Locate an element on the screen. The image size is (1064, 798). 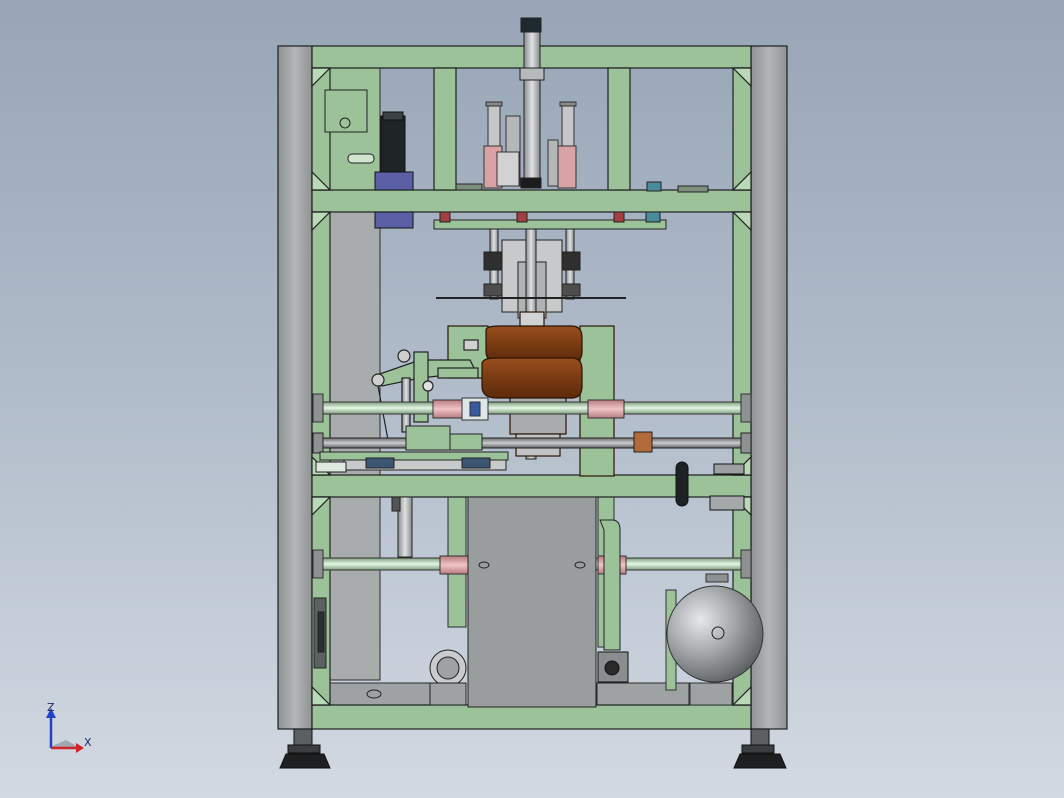
feeder-bowl is located at coordinates (531, 394).